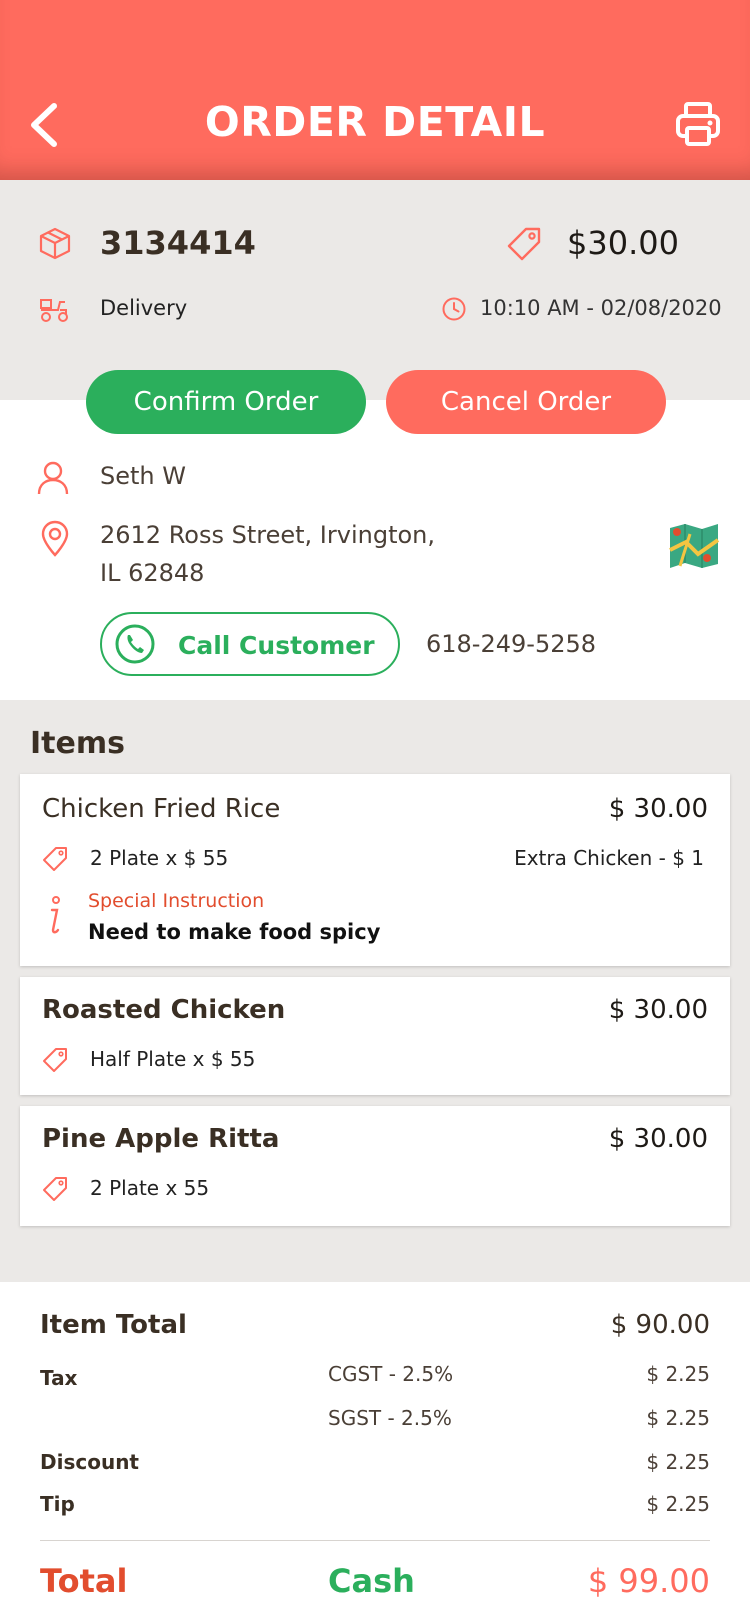  I want to click on special-instruction-text: Need to make food spicy, so click(234, 932).